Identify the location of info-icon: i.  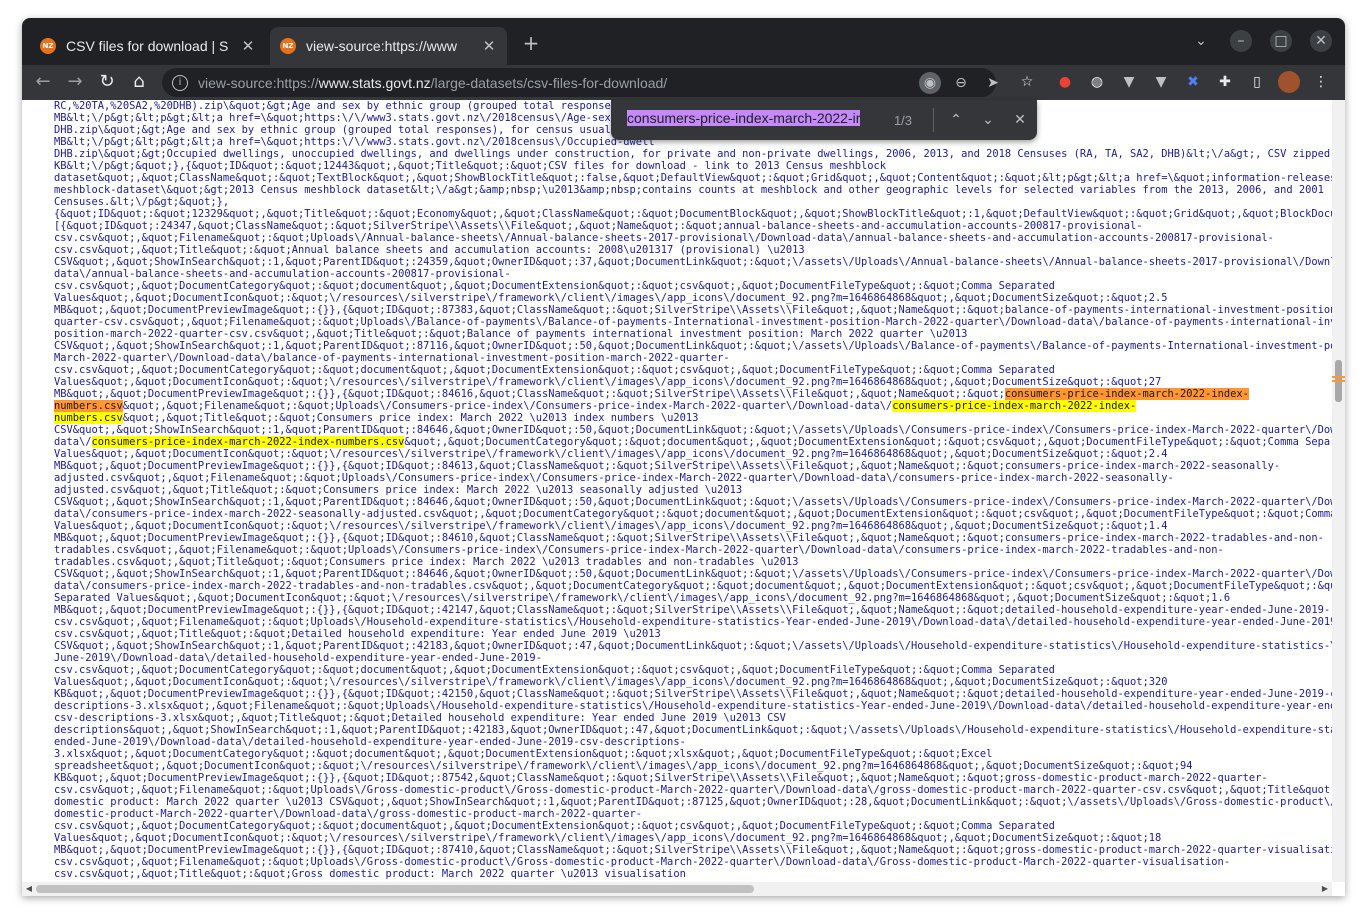
(180, 82).